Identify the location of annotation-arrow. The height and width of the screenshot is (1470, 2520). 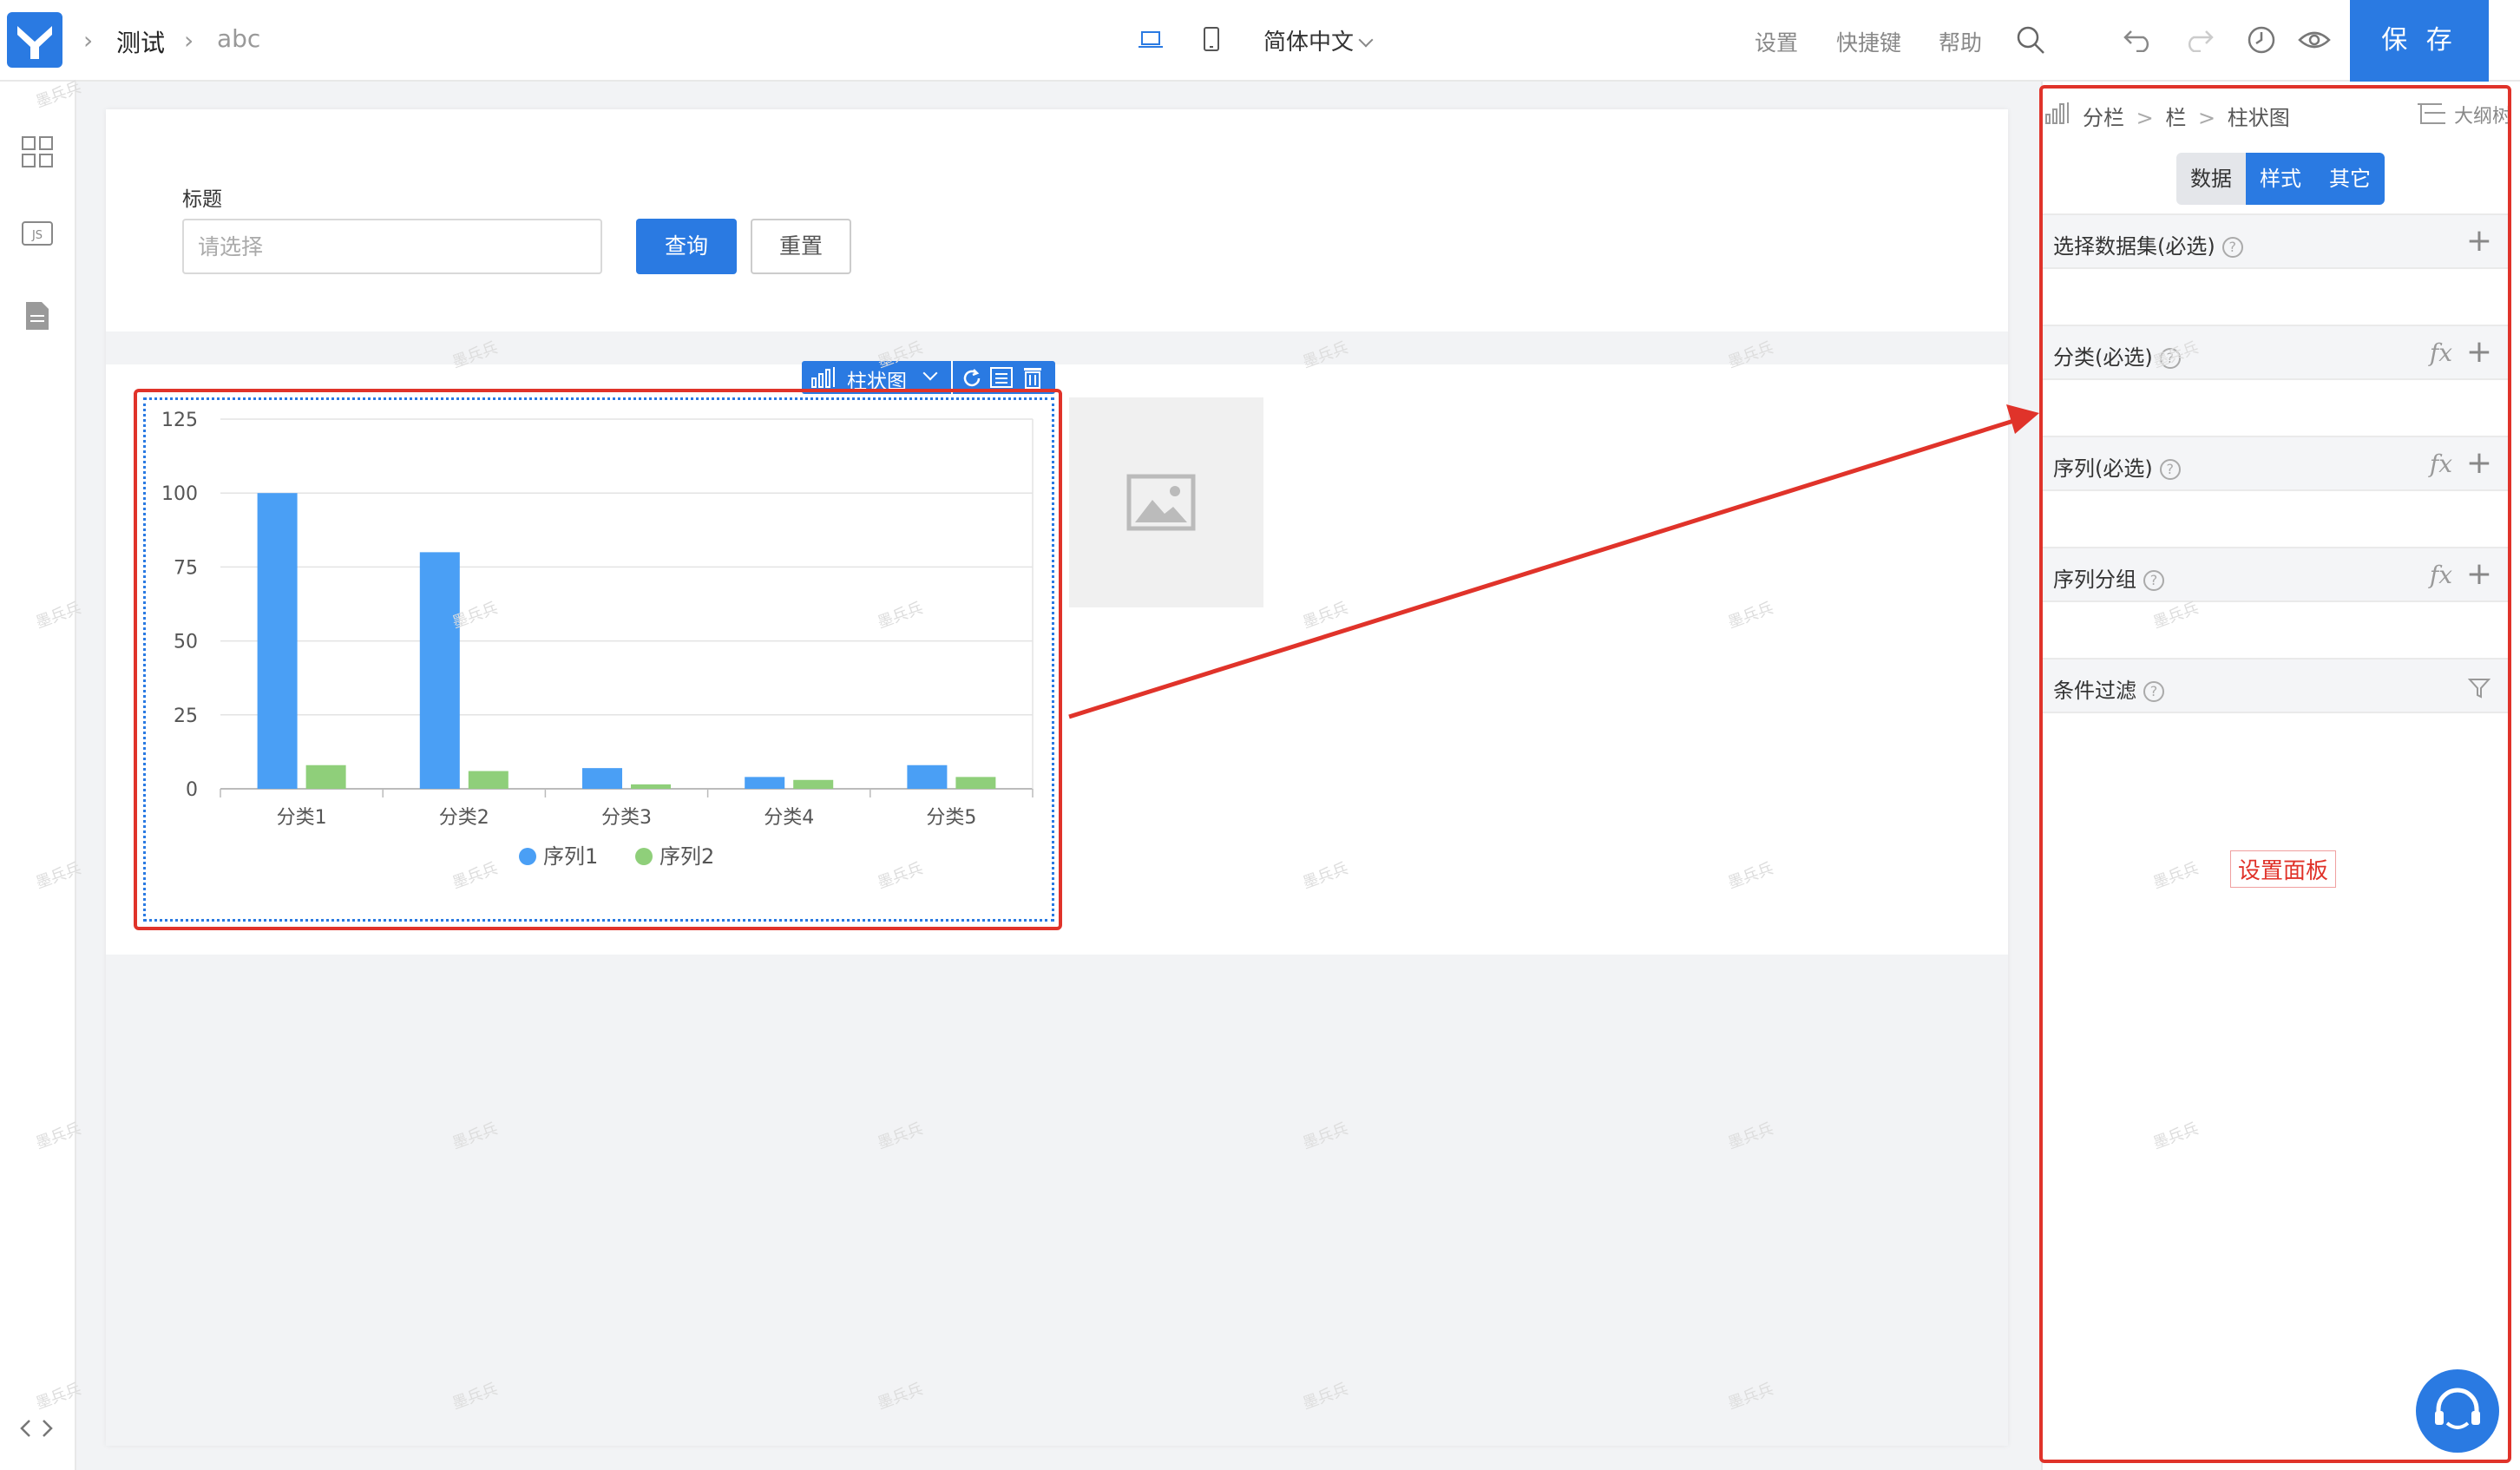
(1553, 561).